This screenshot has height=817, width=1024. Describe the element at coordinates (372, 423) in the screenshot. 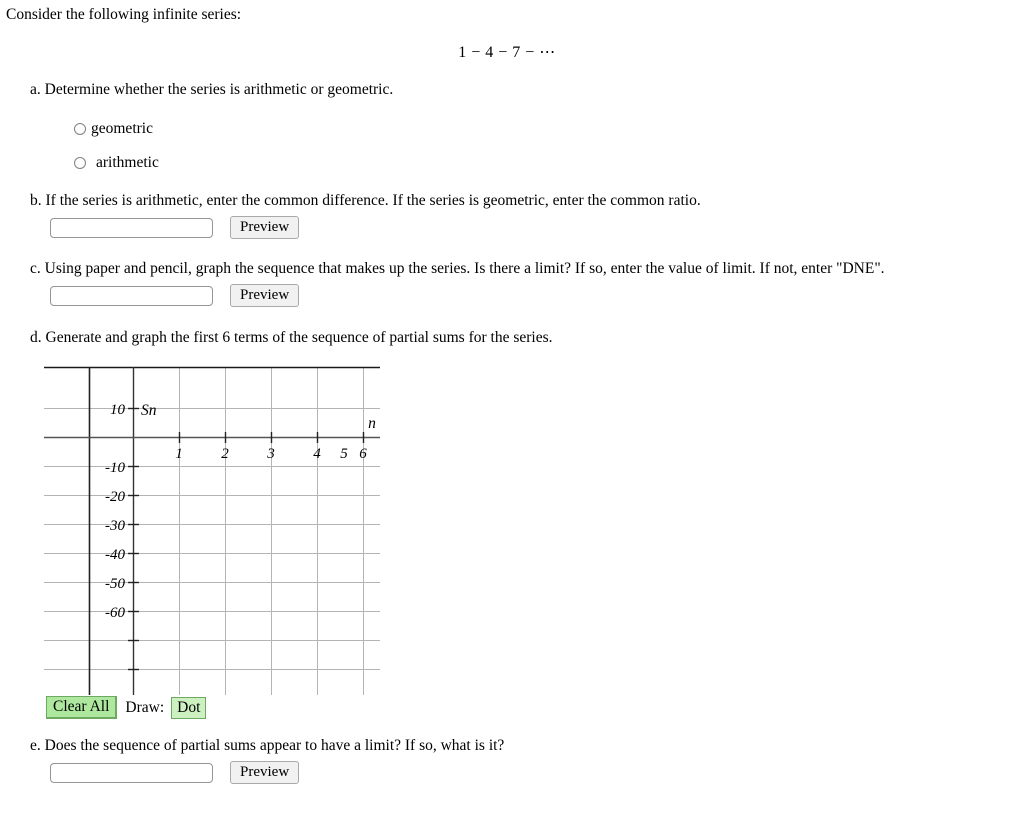

I see `x-axis-label: n` at that location.